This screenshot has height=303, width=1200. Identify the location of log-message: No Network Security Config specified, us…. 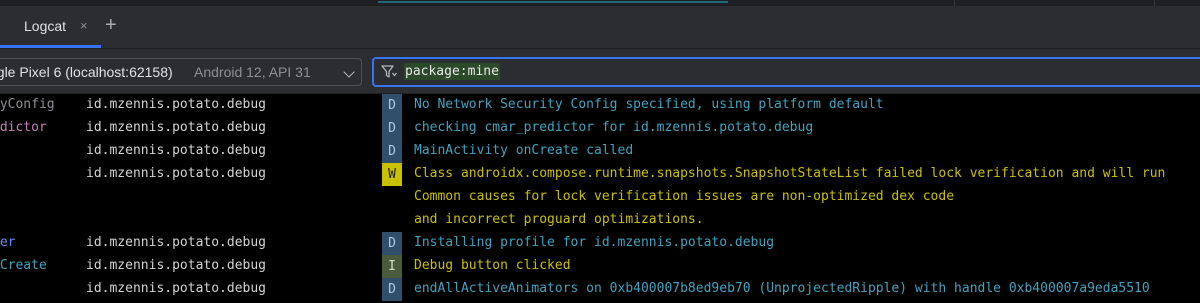
(649, 104).